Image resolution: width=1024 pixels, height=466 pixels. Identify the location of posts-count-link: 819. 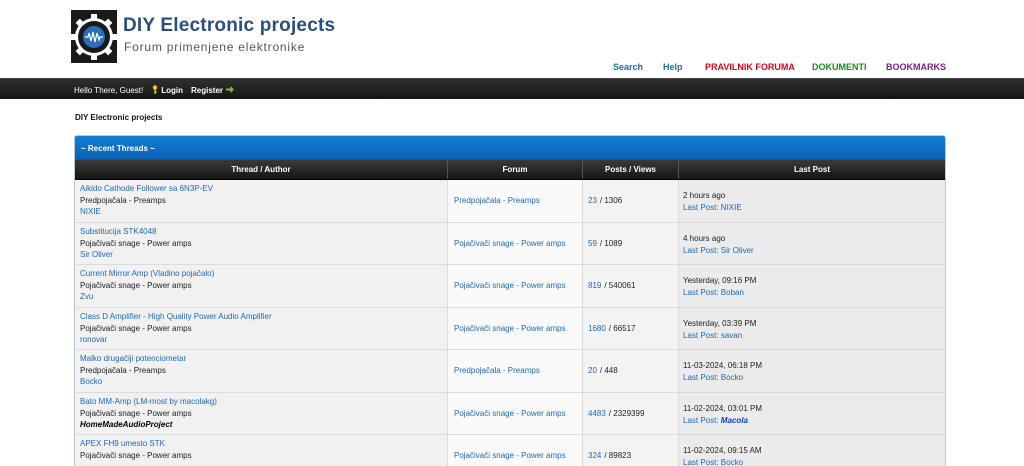
(594, 285).